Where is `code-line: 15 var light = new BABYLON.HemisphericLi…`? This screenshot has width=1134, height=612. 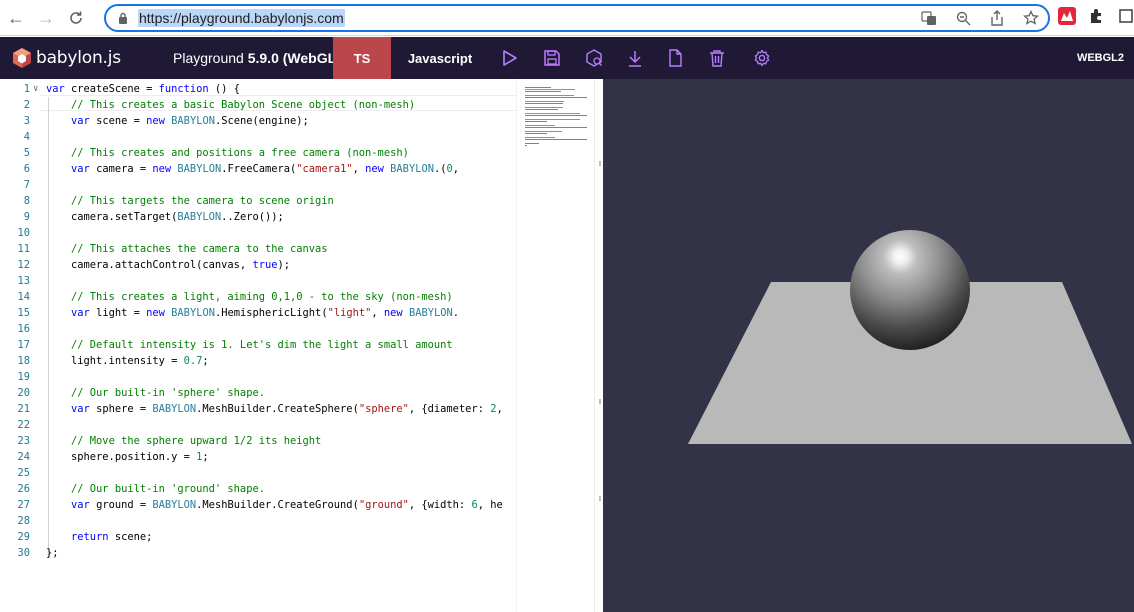
code-line: 15 var light = new BABYLON.HemisphericLi… is located at coordinates (258, 313).